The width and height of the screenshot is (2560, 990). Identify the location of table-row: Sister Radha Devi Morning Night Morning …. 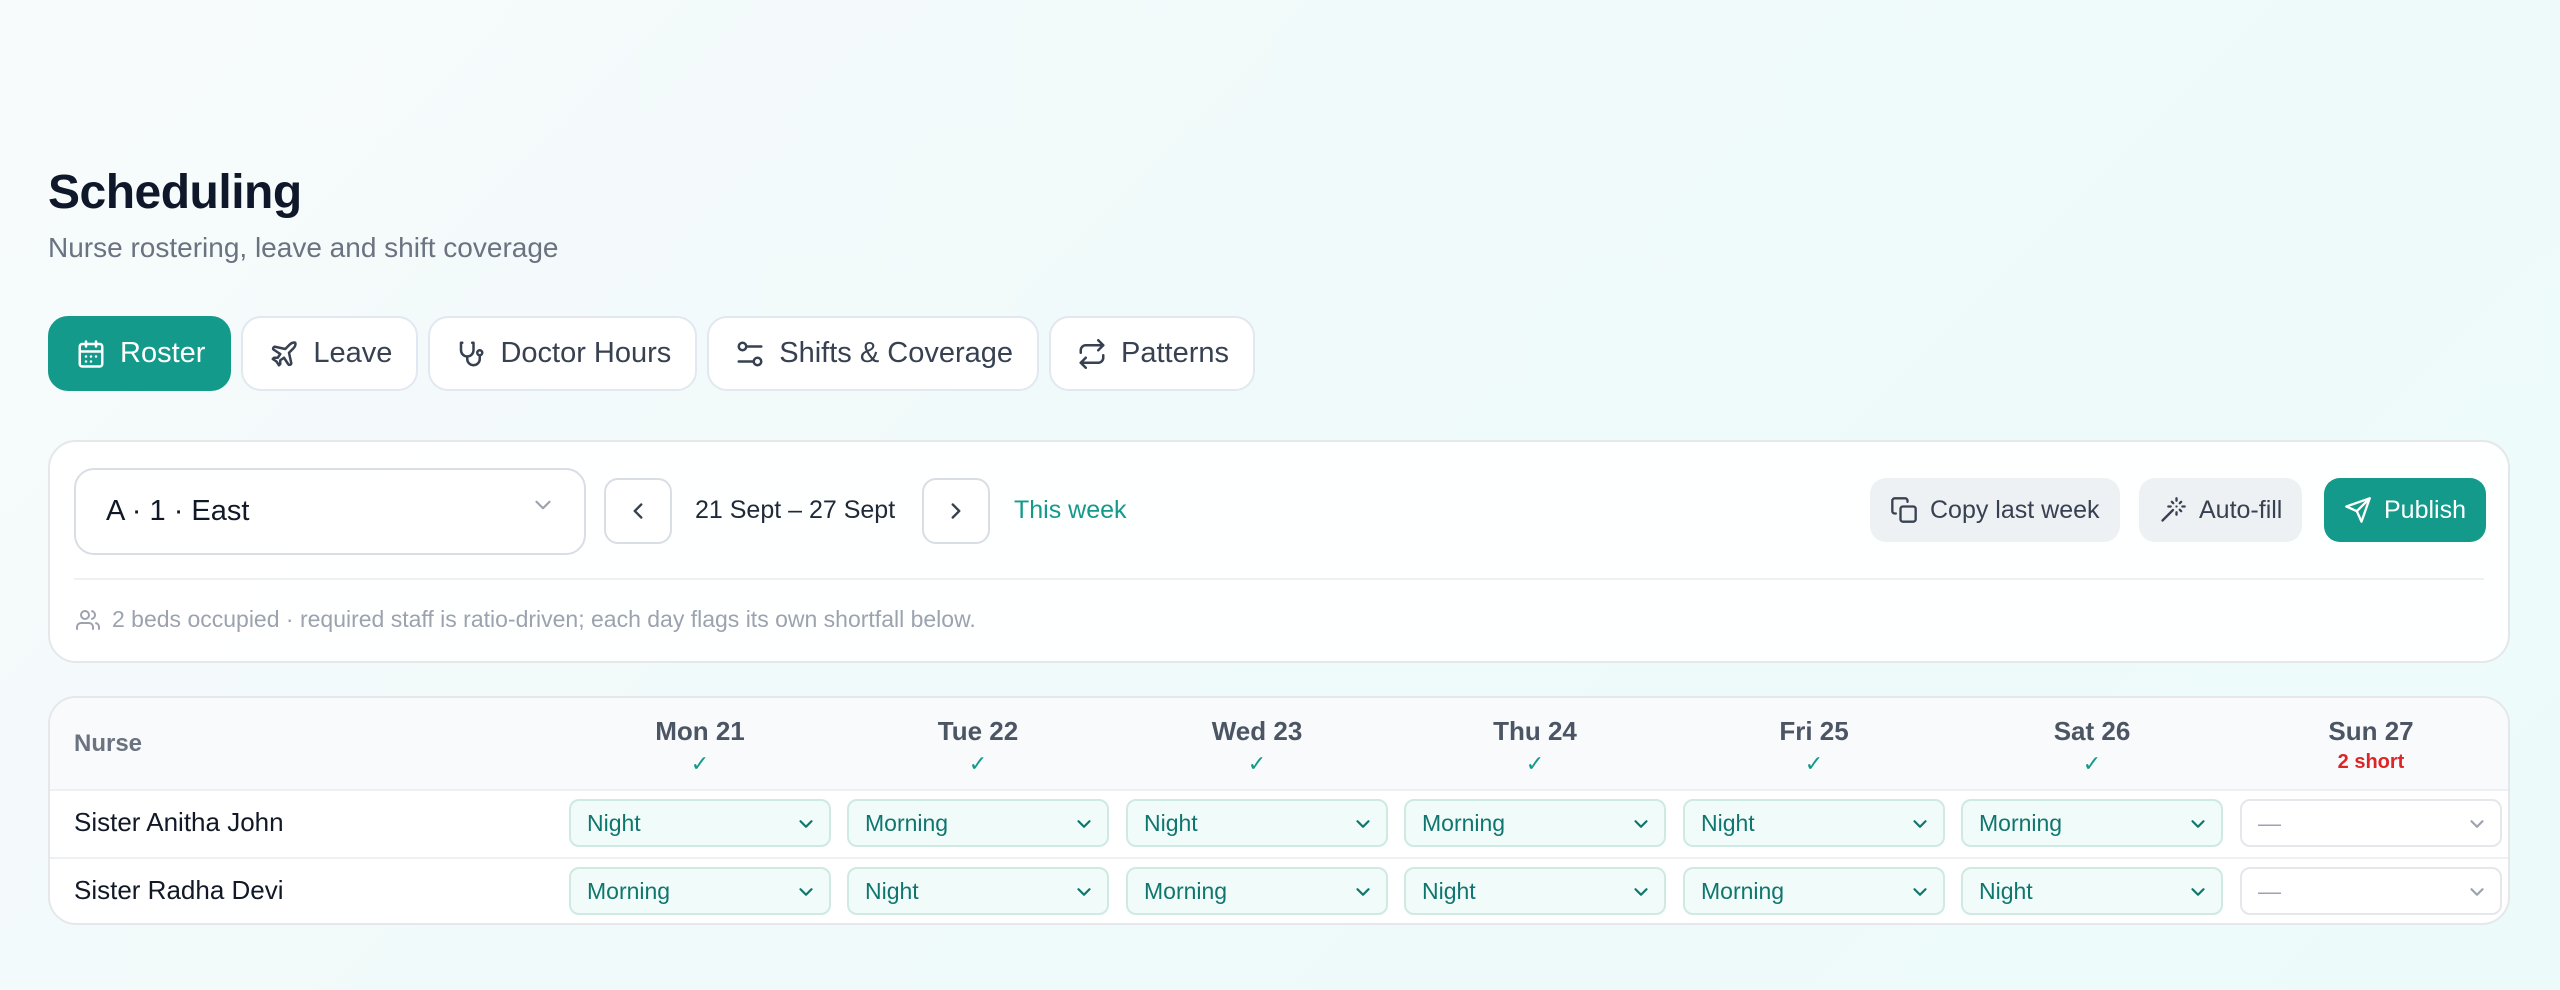
(1279, 891).